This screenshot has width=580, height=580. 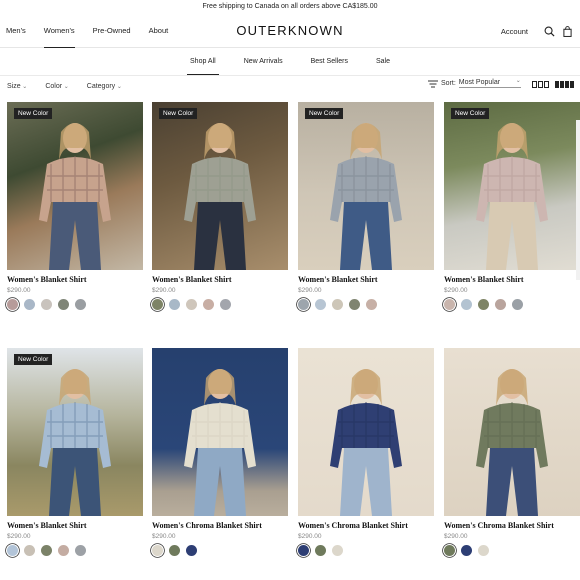 I want to click on filter-color: Color, so click(x=56, y=86).